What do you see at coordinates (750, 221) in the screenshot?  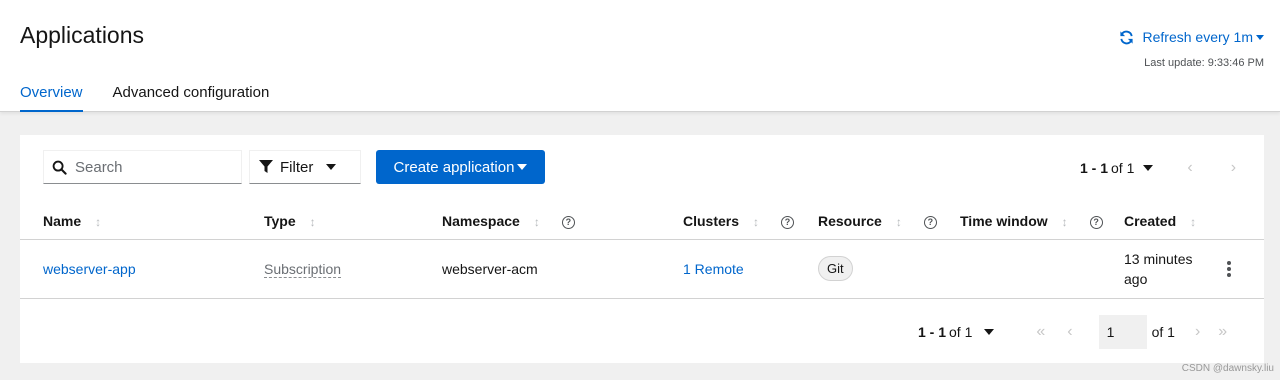 I see `column-header-clusters: Clusters ↕?` at bounding box center [750, 221].